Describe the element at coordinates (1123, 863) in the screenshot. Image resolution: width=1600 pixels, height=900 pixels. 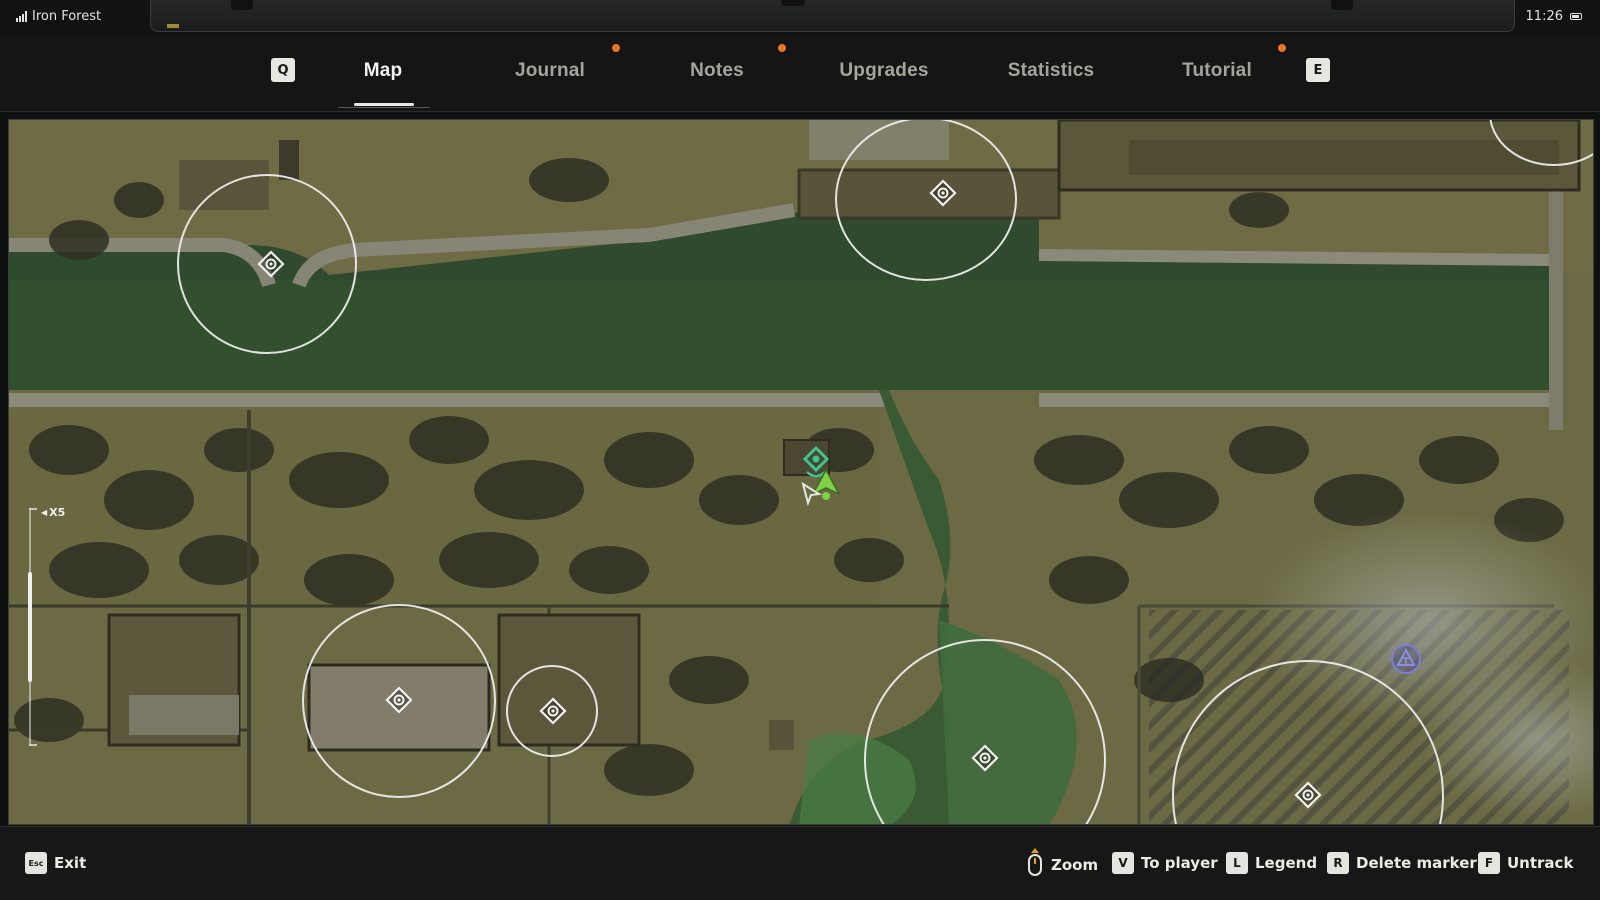
I see `v-key: V` at that location.